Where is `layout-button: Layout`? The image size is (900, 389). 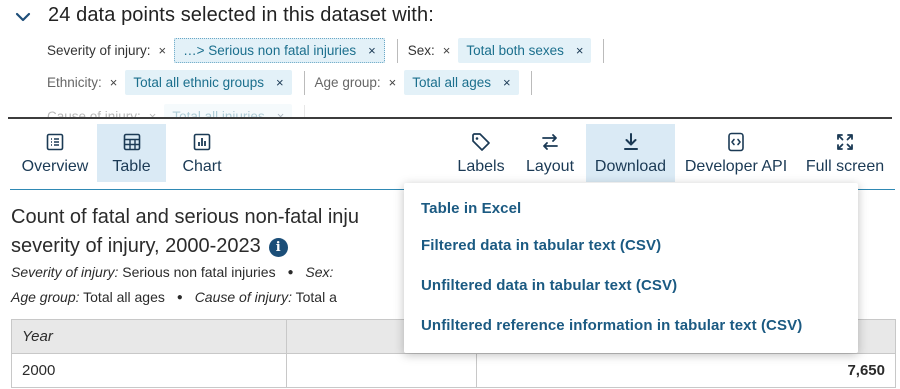 layout-button: Layout is located at coordinates (550, 153).